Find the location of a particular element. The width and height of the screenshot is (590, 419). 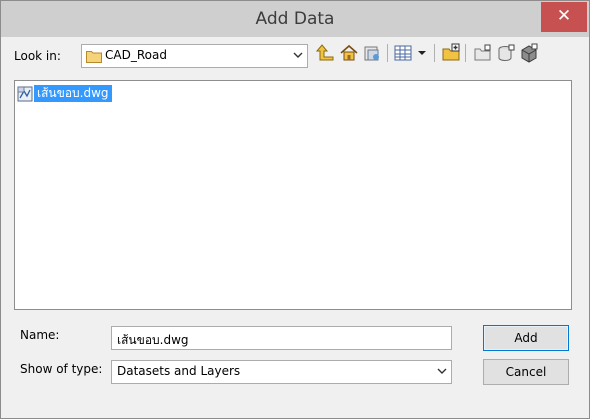

dialog-title: Add Data is located at coordinates (295, 19).